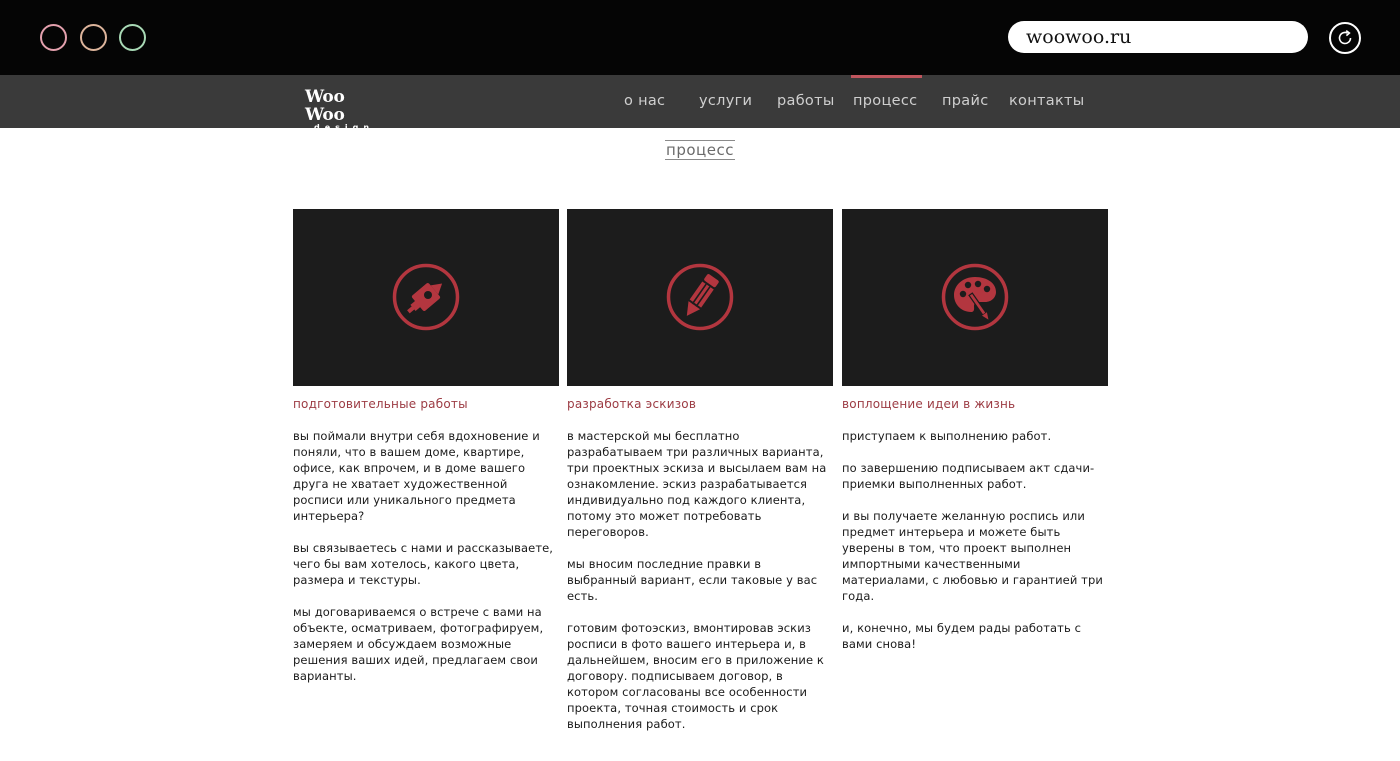 This screenshot has width=1400, height=761. I want to click on step-heading: воплощение идеи в жизнь, so click(929, 404).